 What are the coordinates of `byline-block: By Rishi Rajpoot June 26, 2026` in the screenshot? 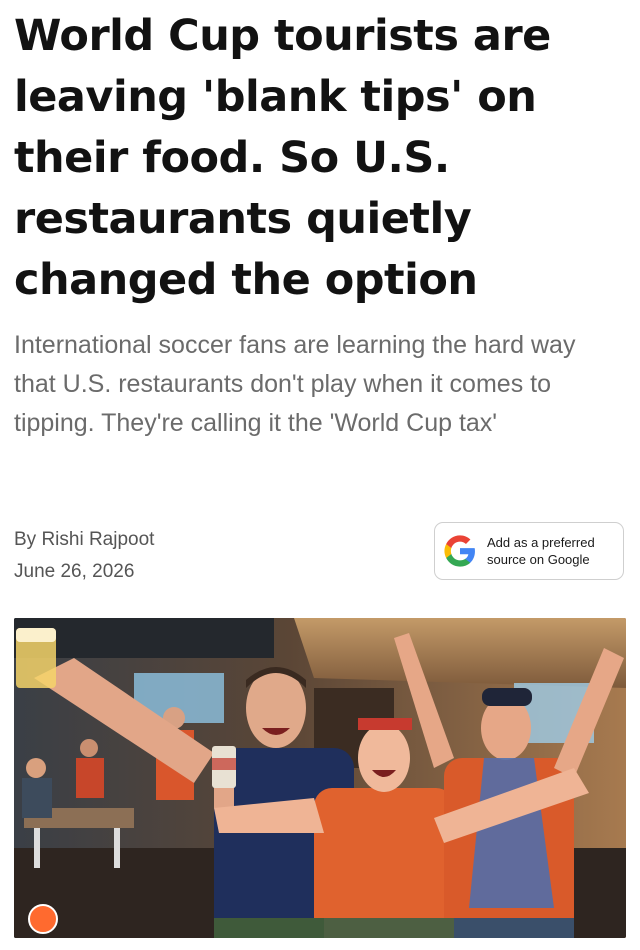 It's located at (84, 556).